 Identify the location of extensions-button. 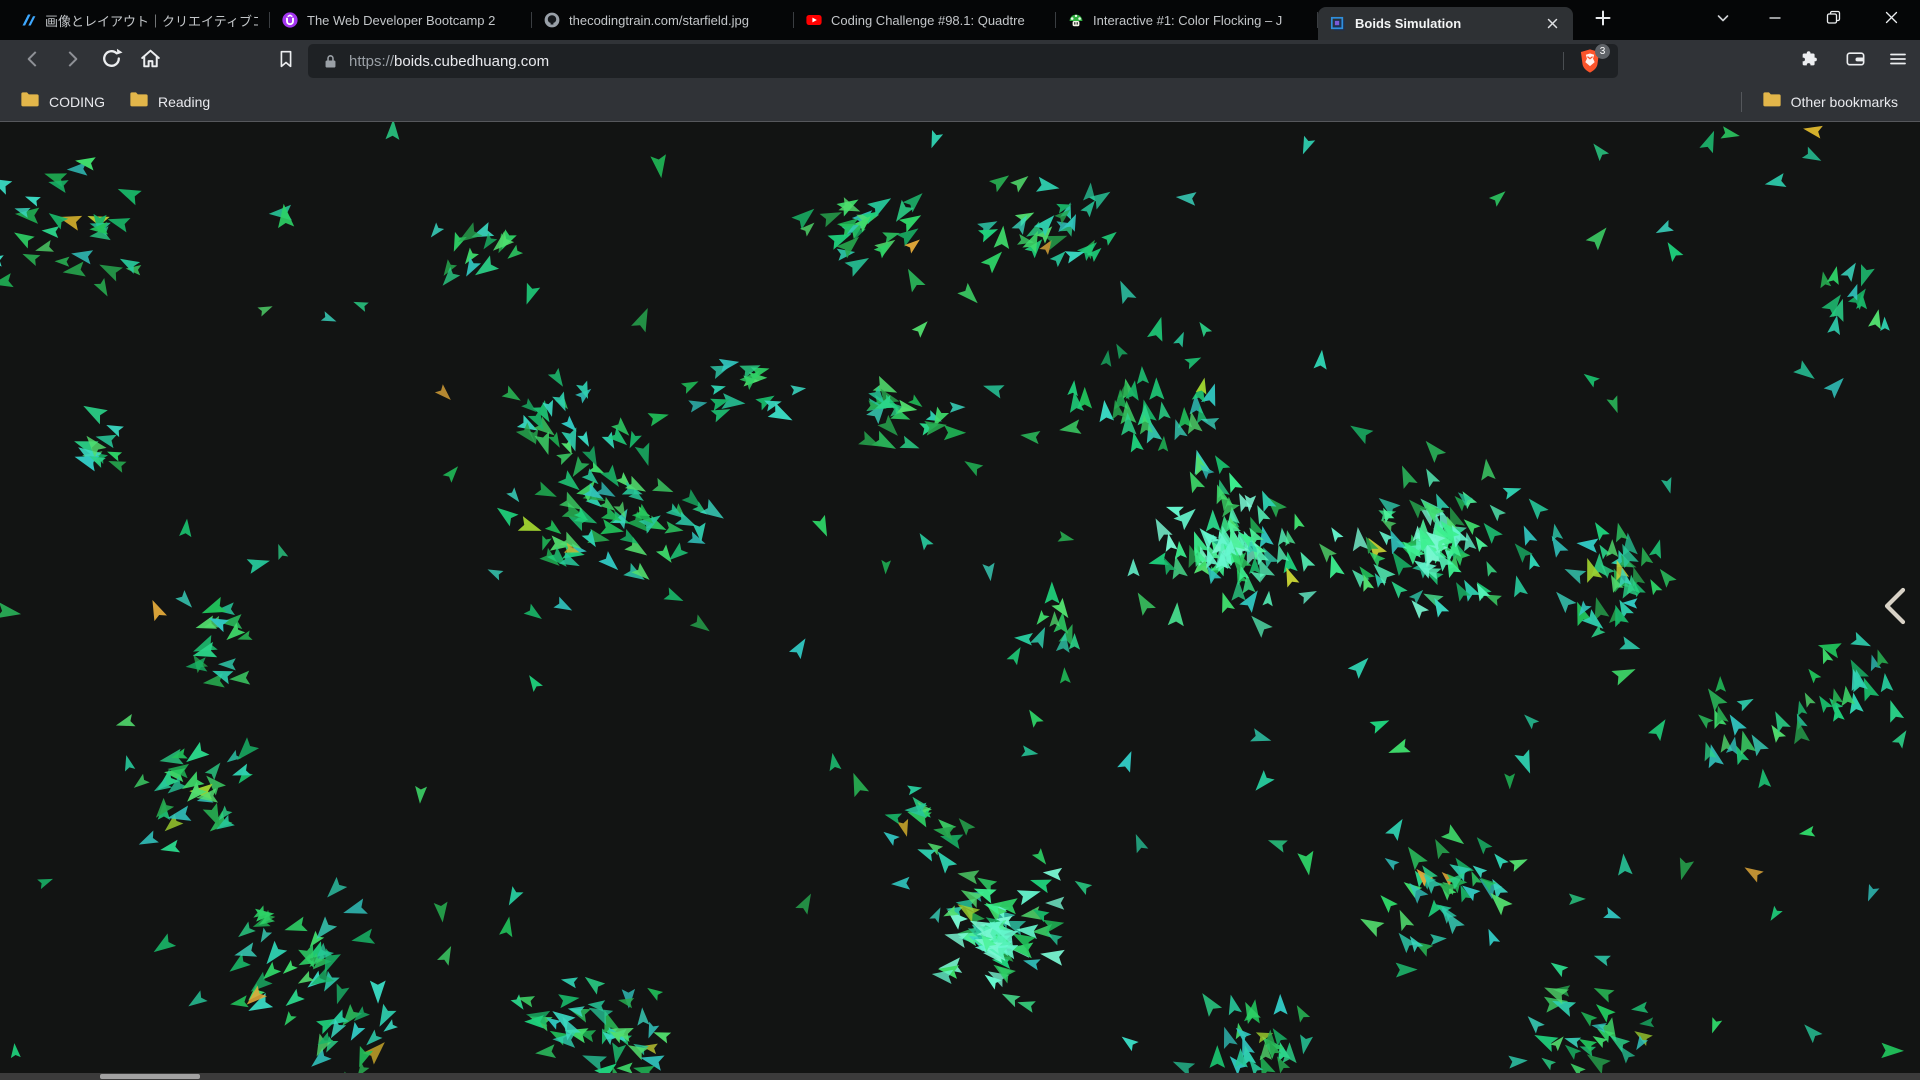
(1810, 61).